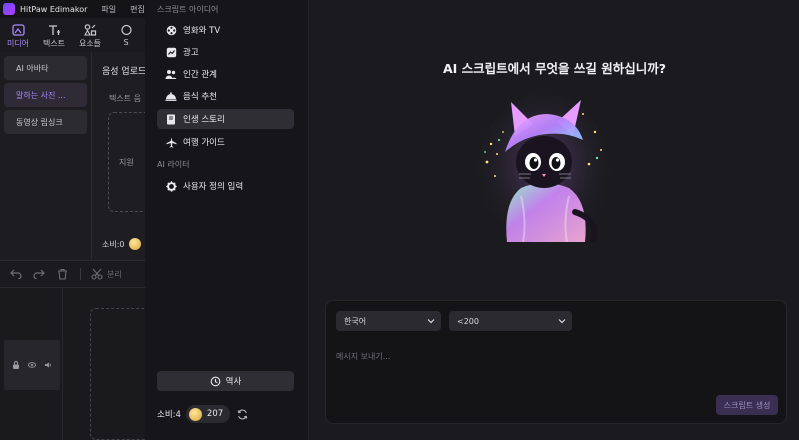 The height and width of the screenshot is (440, 799). I want to click on volume-icon, so click(48, 365).